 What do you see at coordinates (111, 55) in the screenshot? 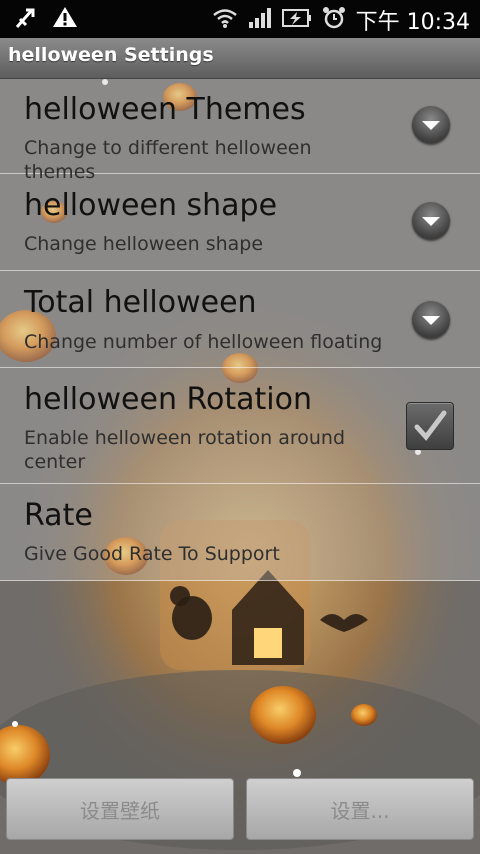
I see `page-title: helloween Settings` at bounding box center [111, 55].